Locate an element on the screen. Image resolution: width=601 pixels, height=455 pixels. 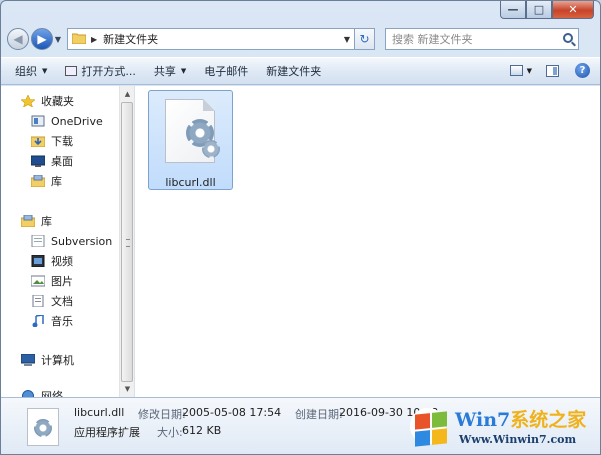
video-icon is located at coordinates (38, 261).